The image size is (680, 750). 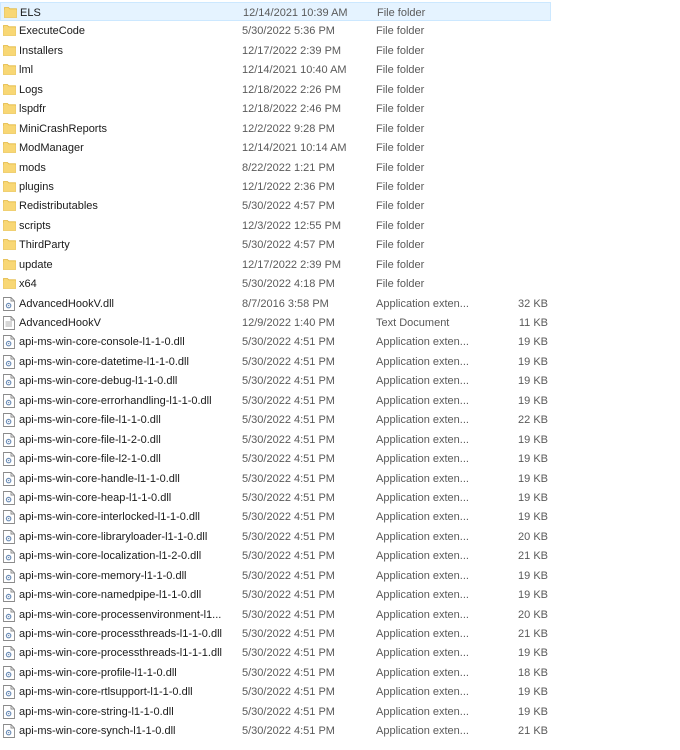 I want to click on file-type: Text Document, so click(x=413, y=323).